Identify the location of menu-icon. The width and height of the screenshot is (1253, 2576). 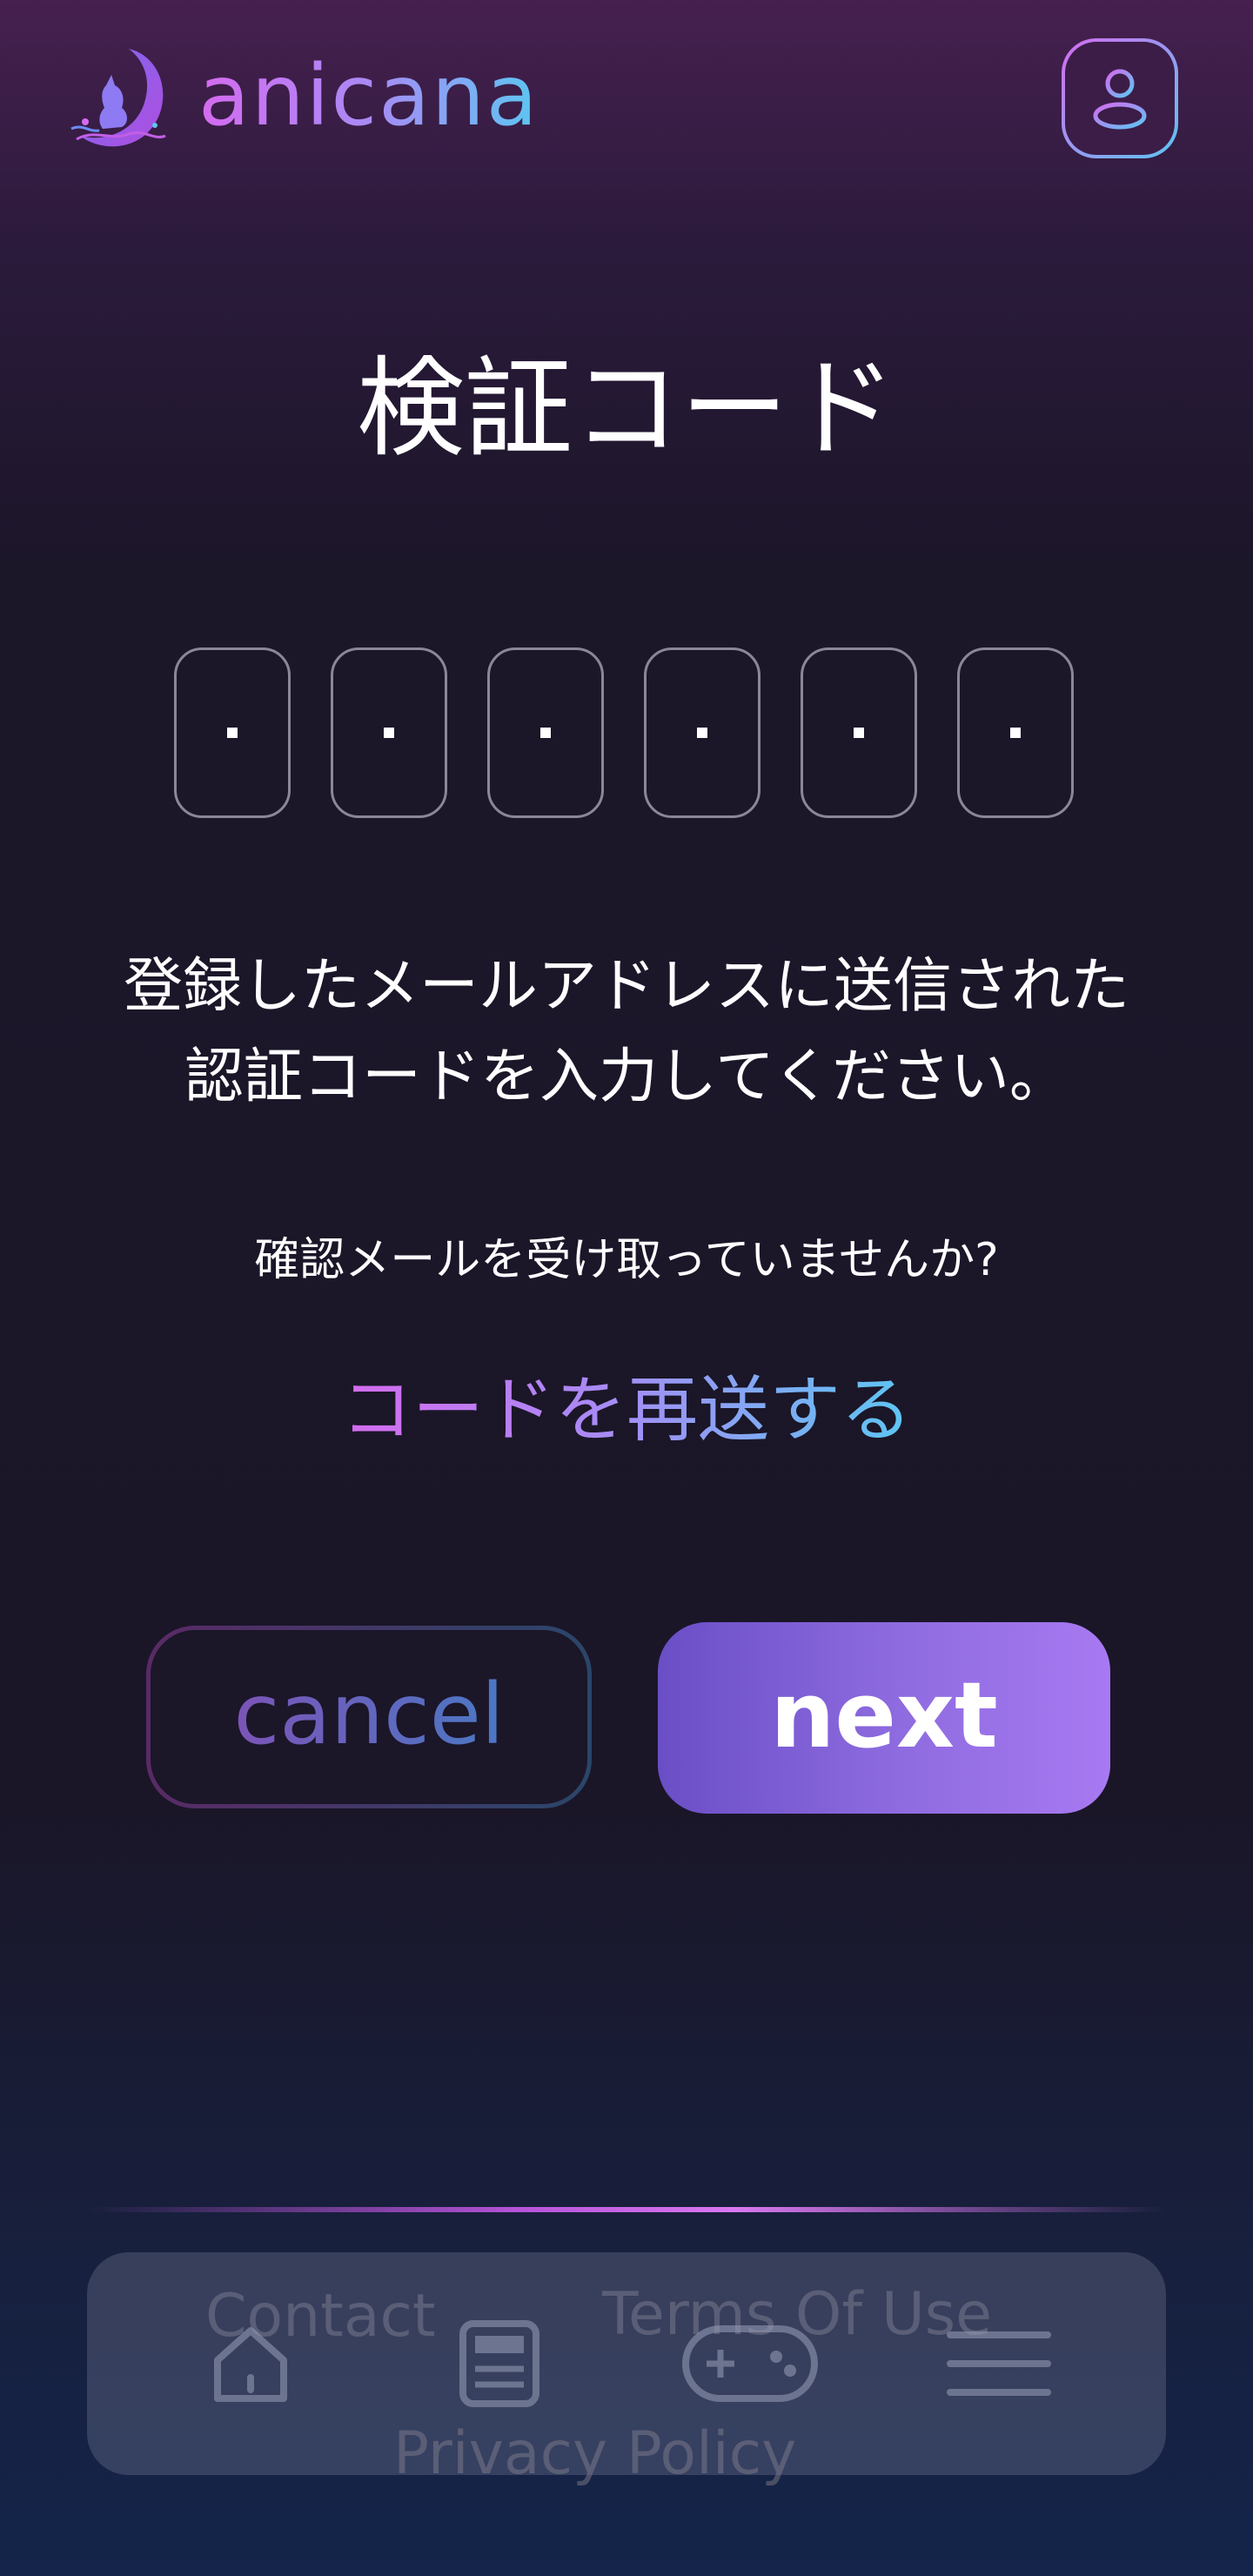
(999, 2363).